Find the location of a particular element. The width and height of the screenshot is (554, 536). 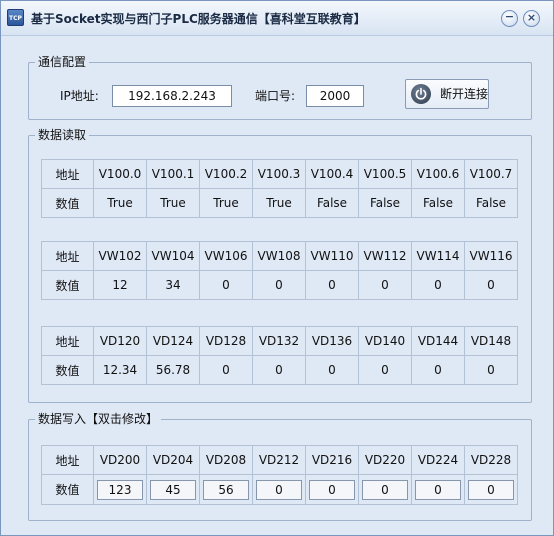

address-cell: VW104 is located at coordinates (173, 256).